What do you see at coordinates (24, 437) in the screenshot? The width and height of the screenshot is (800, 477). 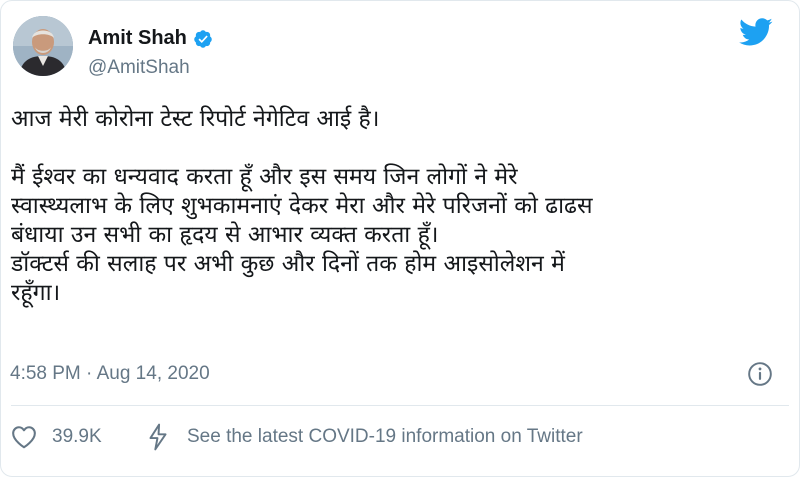 I see `heart-icon` at bounding box center [24, 437].